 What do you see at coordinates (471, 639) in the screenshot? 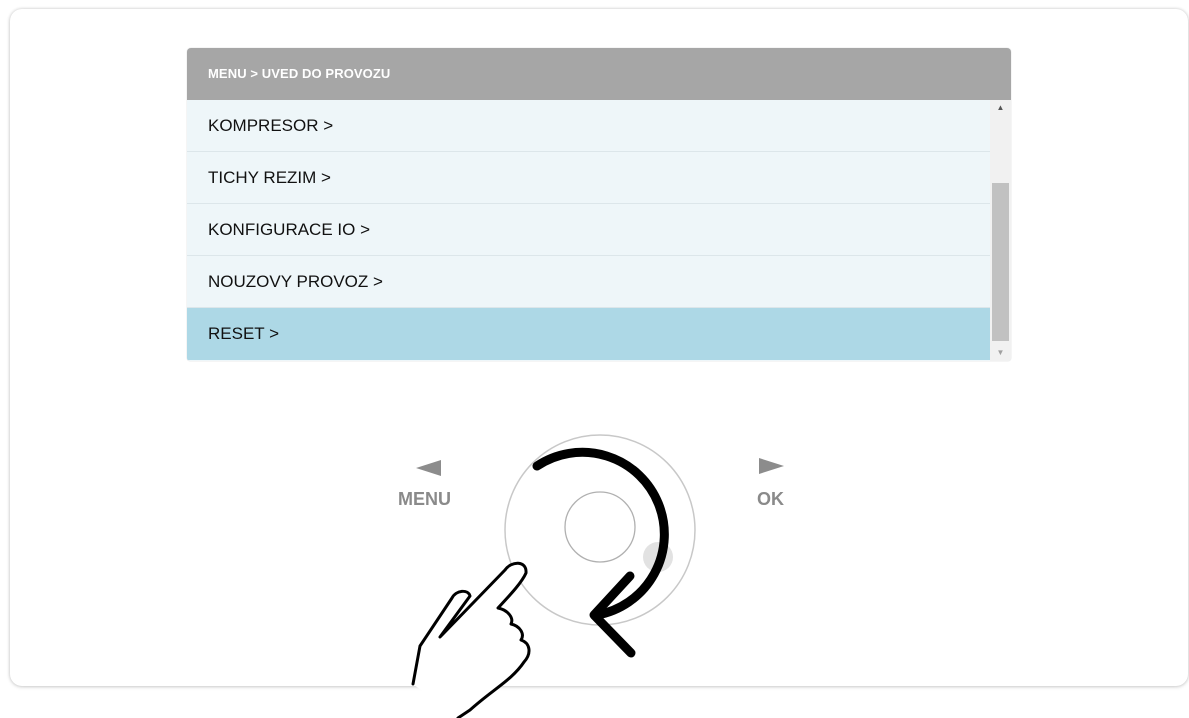
I see `pointing-hand-icon` at bounding box center [471, 639].